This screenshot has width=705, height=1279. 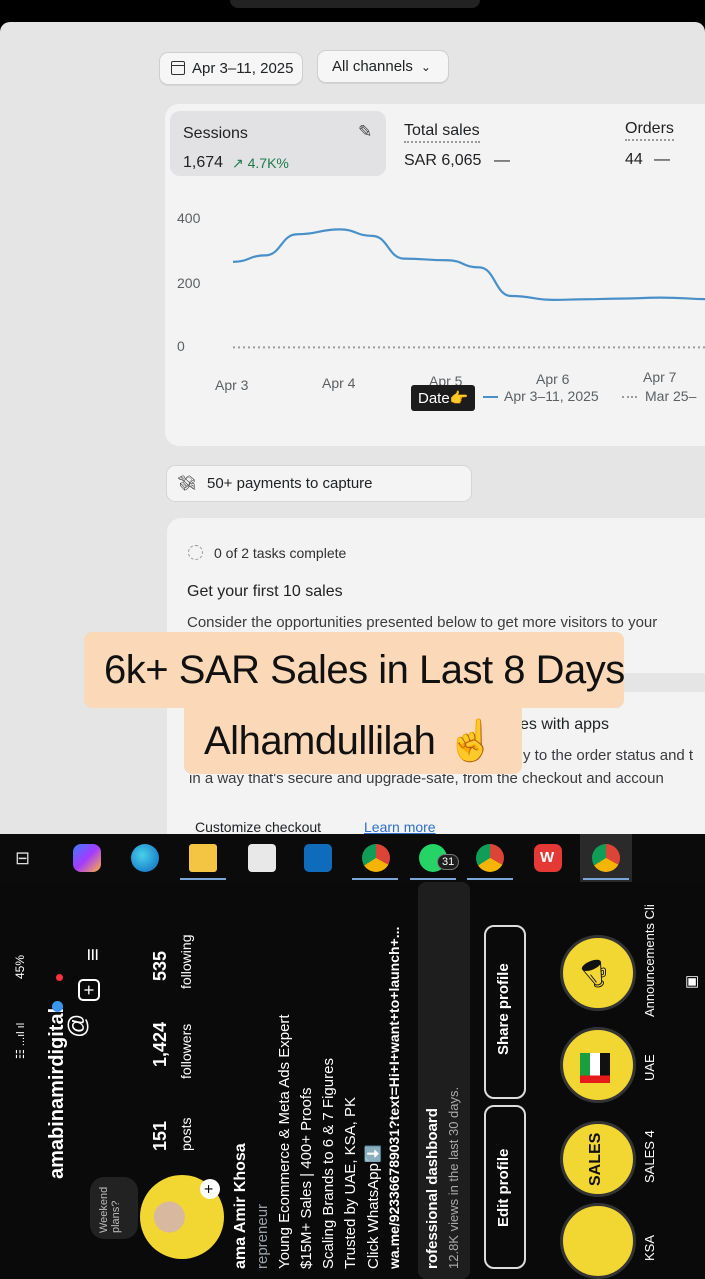 What do you see at coordinates (691, 982) in the screenshot?
I see `camera-icon: ▣` at bounding box center [691, 982].